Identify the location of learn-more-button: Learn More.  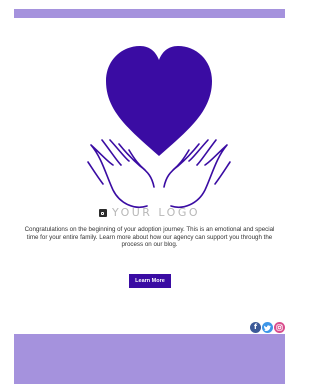
(150, 281).